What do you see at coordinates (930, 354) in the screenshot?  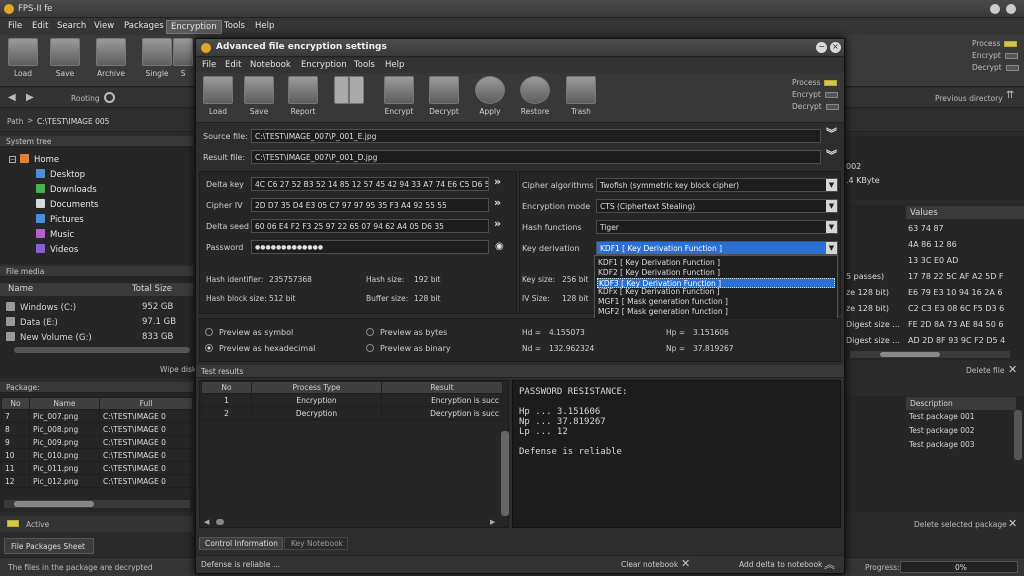 I see `values-scrollbar` at bounding box center [930, 354].